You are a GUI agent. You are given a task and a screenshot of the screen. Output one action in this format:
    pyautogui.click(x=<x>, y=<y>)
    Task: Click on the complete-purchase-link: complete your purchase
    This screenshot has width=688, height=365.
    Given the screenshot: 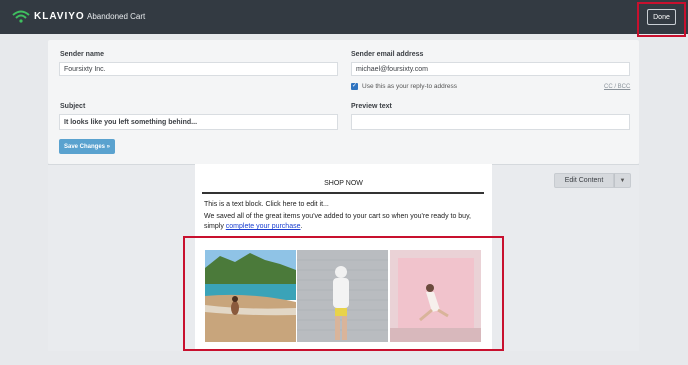 What is the action you would take?
    pyautogui.click(x=263, y=226)
    